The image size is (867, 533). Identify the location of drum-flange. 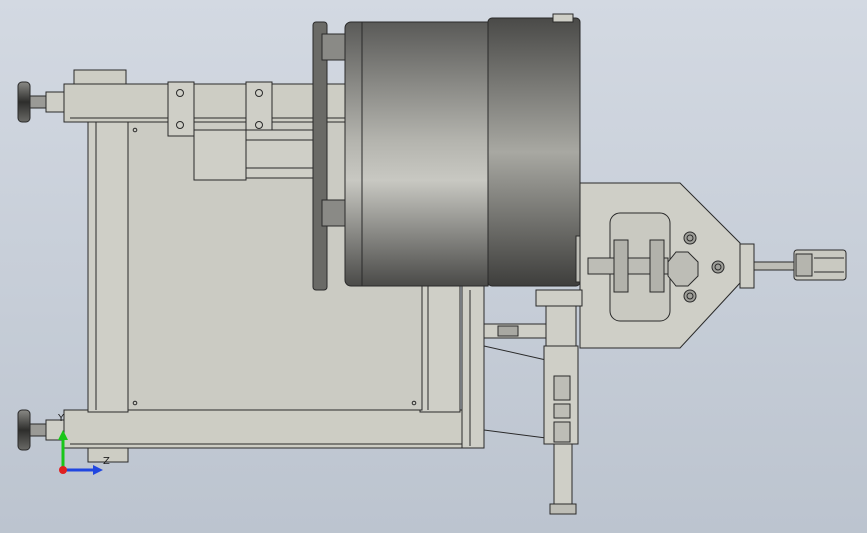
(320, 156).